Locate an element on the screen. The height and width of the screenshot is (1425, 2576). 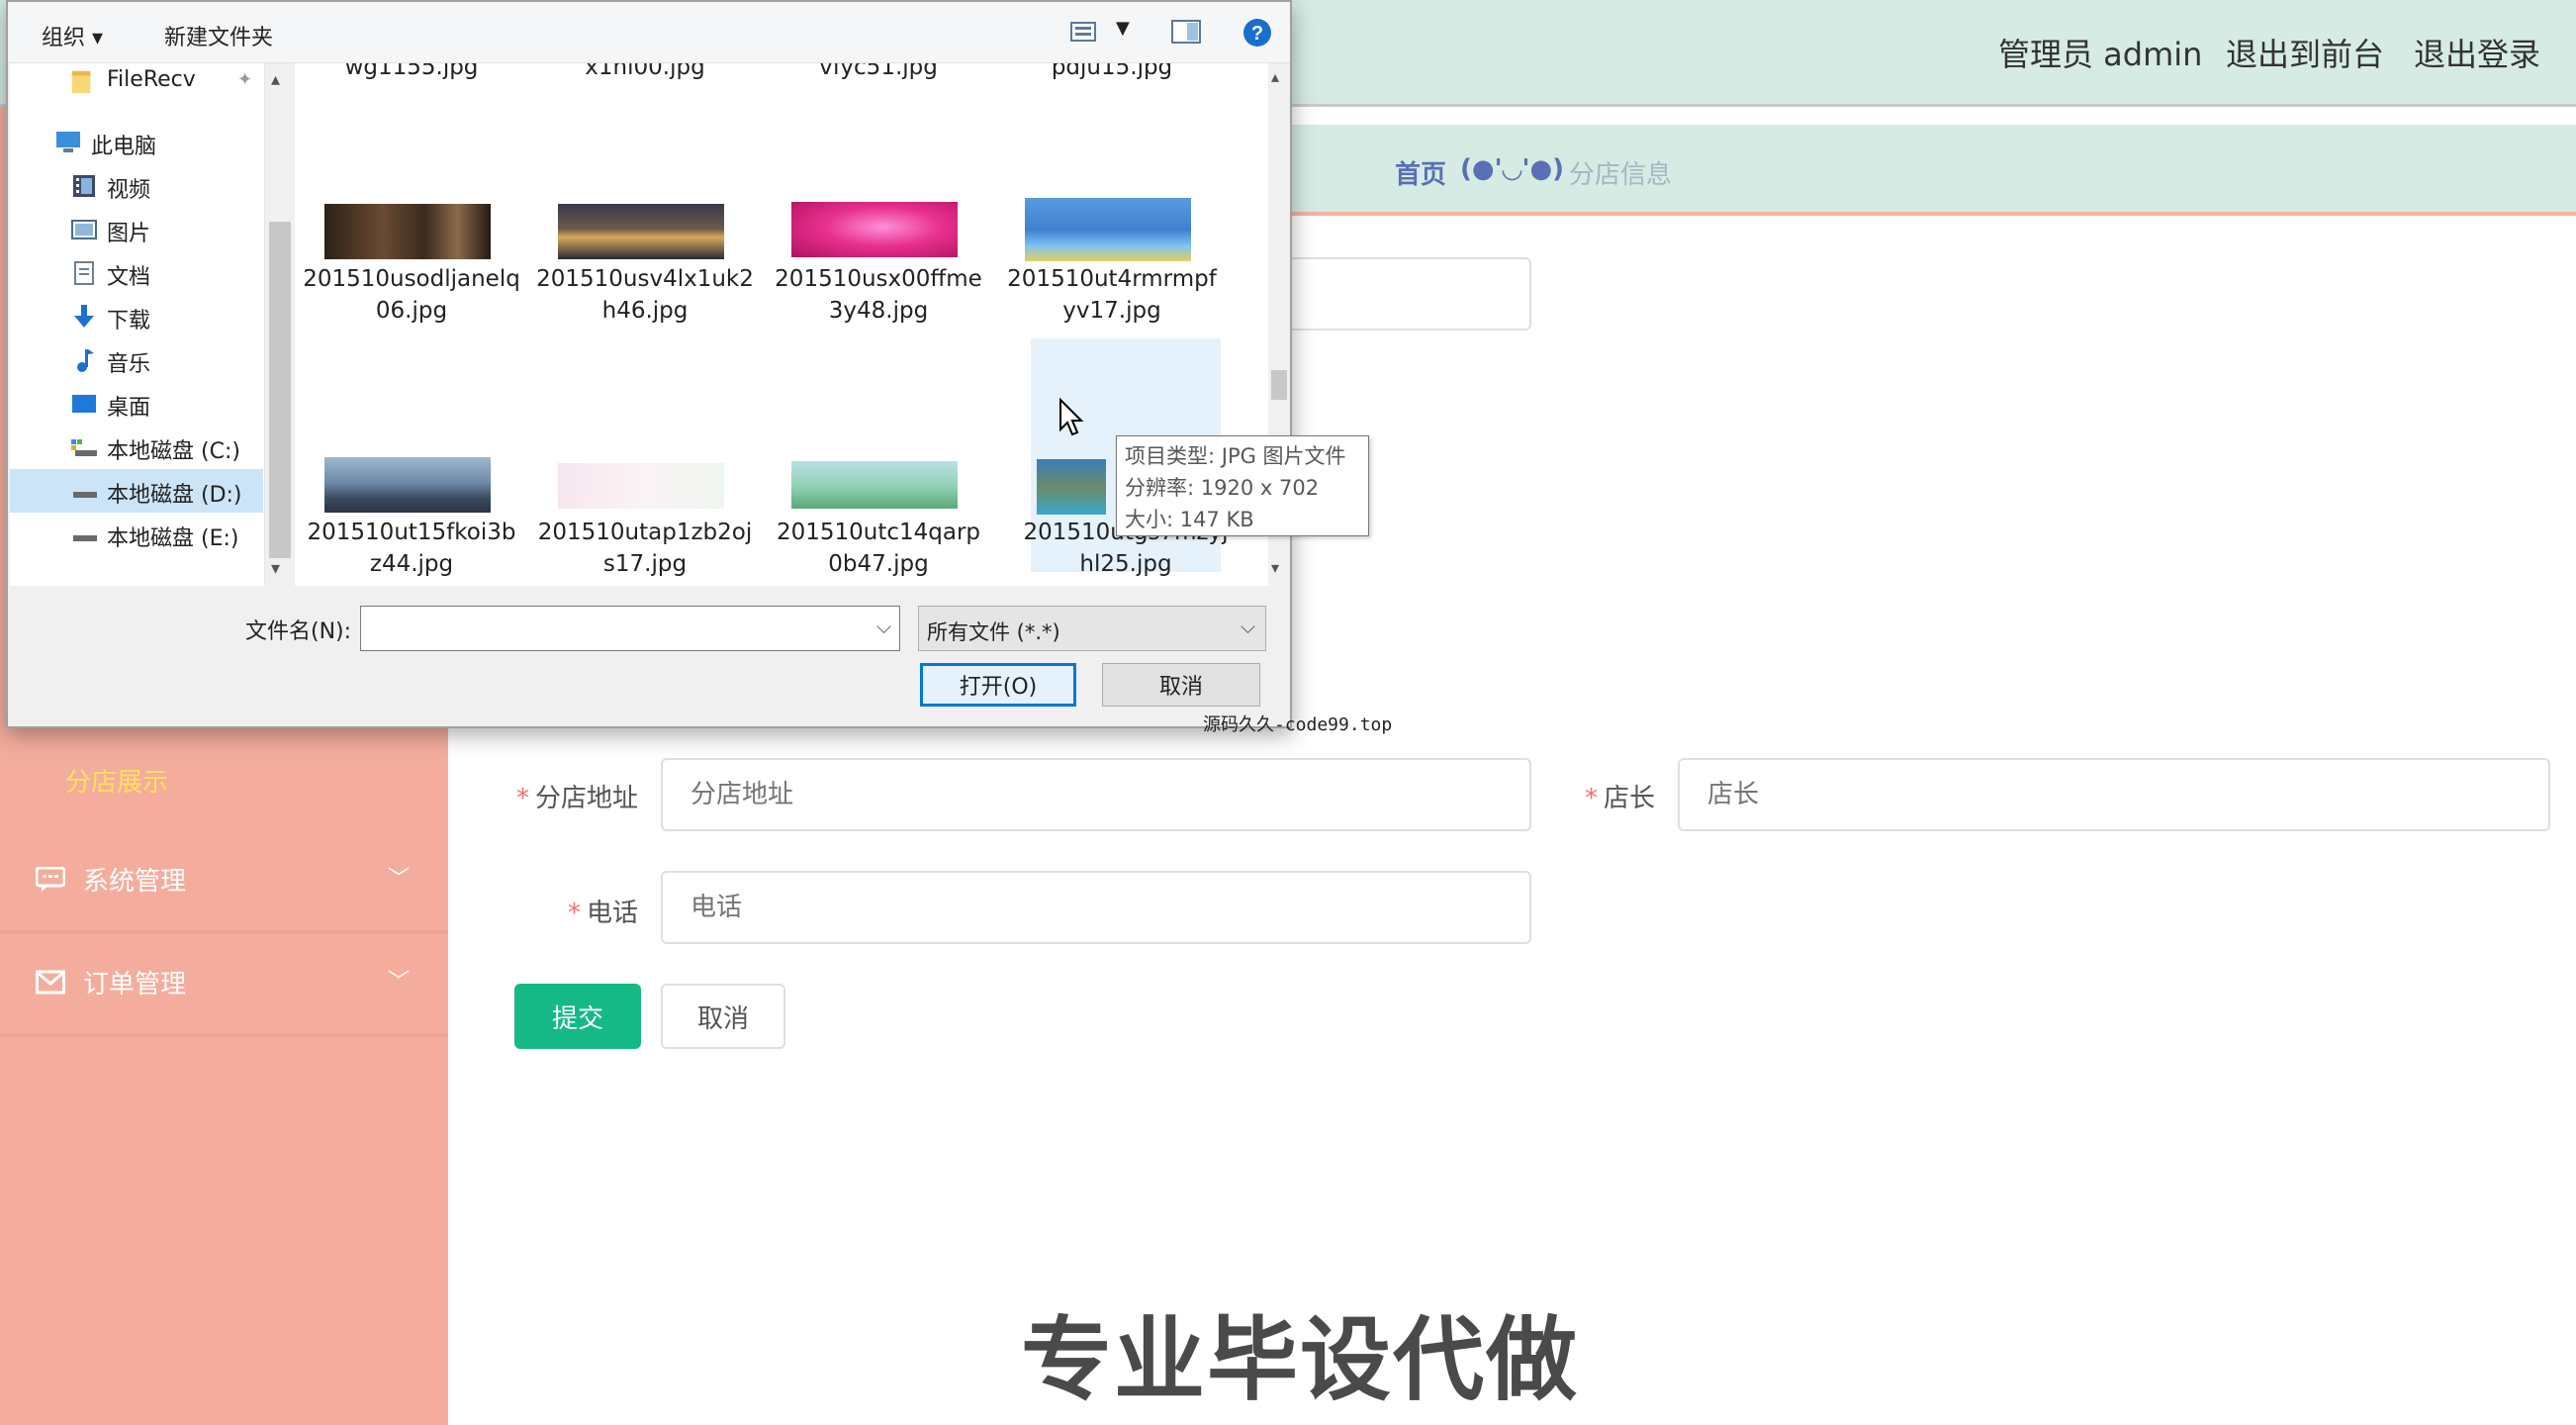
mail-icon is located at coordinates (51, 983).